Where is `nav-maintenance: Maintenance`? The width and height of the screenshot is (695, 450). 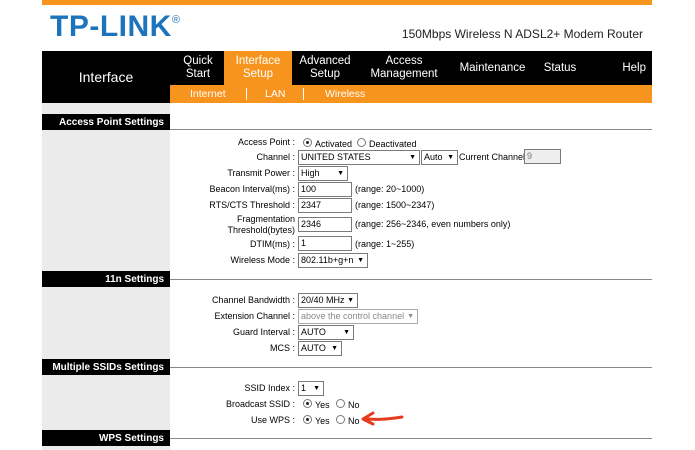
nav-maintenance: Maintenance is located at coordinates (492, 68).